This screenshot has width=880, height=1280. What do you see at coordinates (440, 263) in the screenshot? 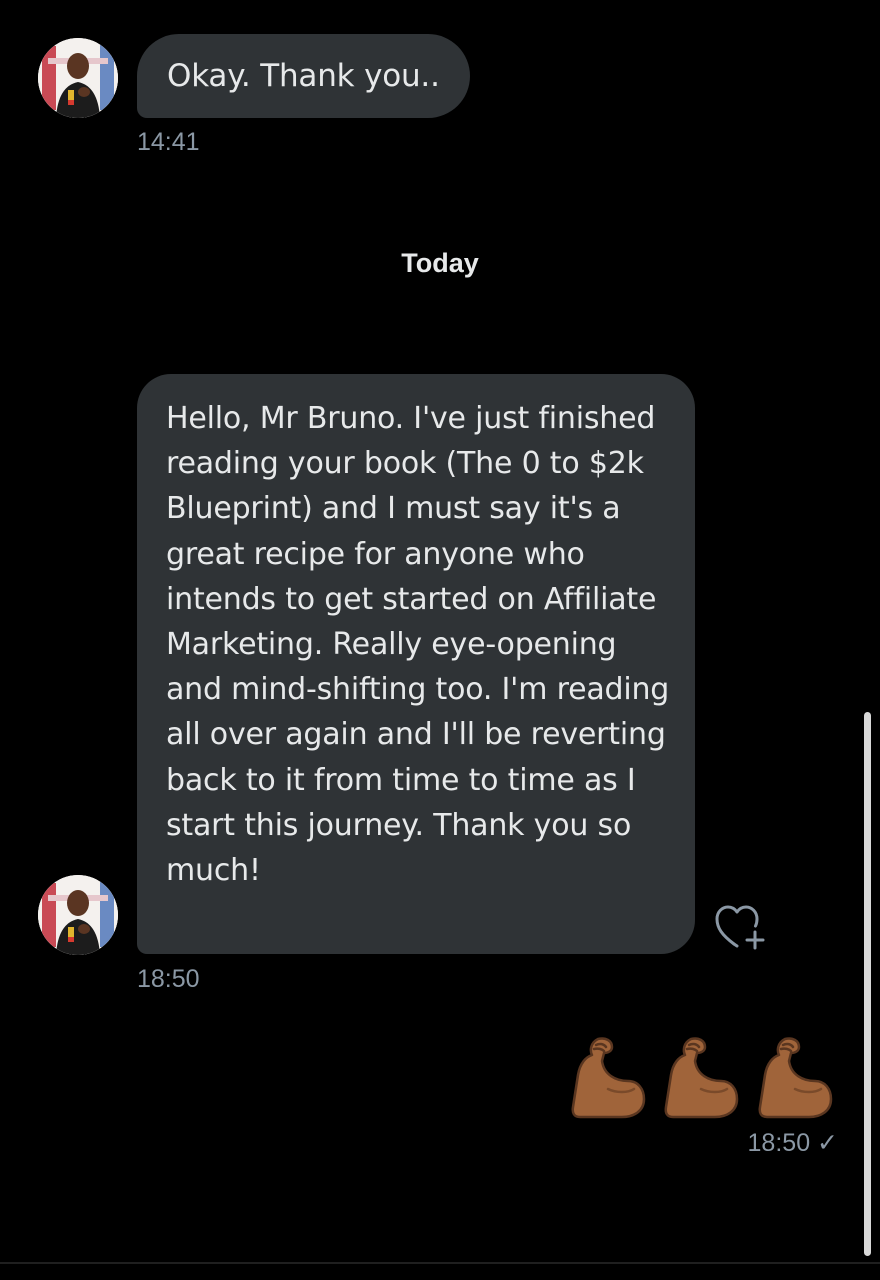
I see `day-separator: Today` at bounding box center [440, 263].